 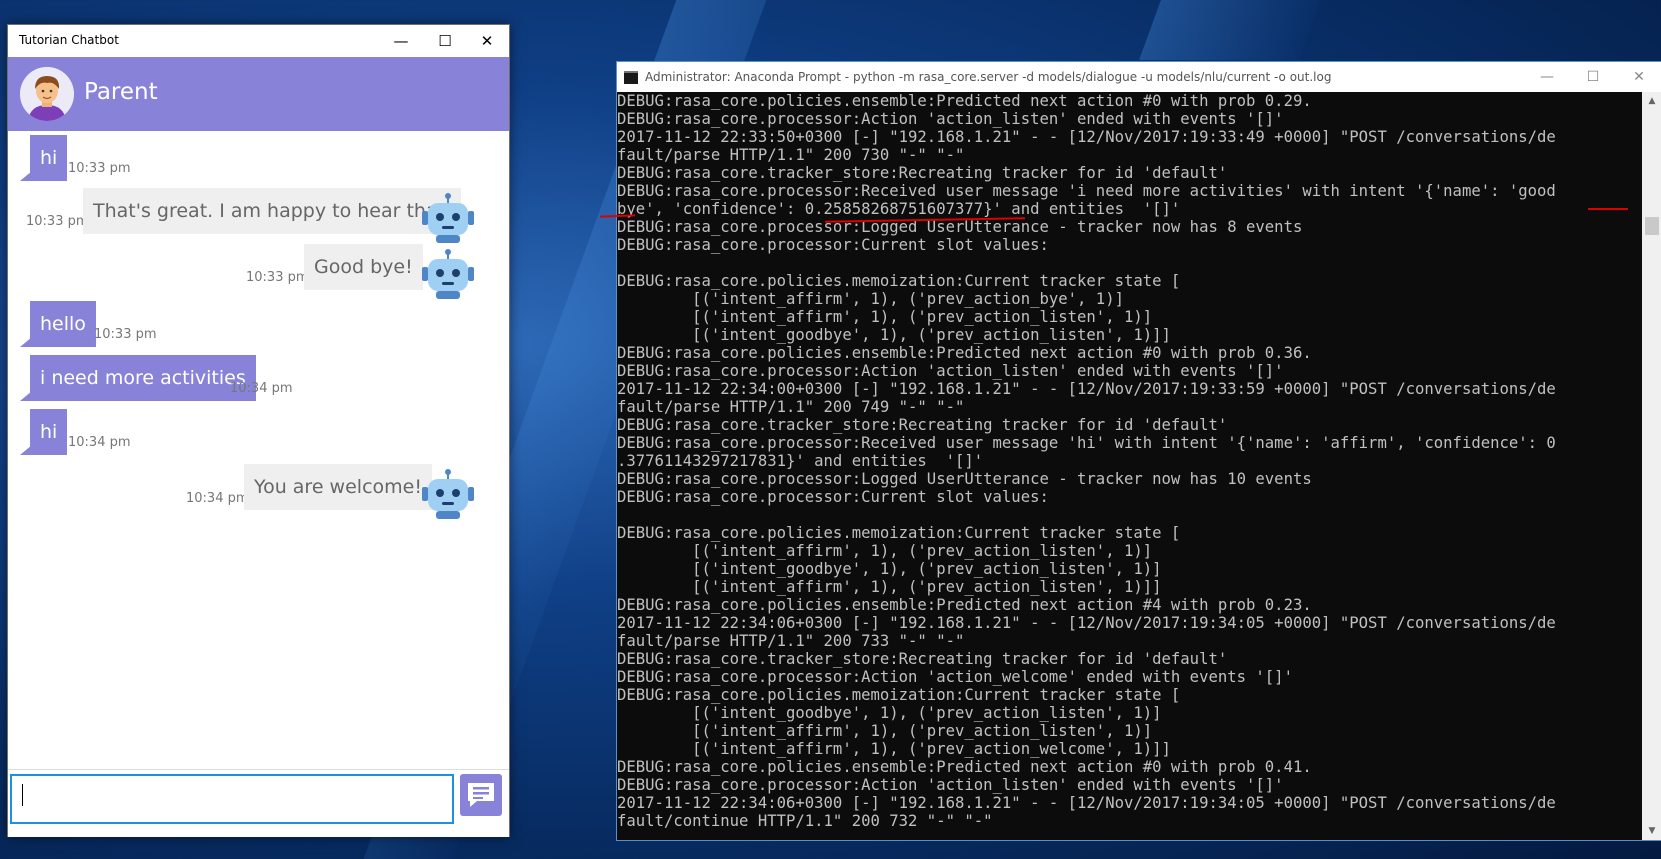 What do you see at coordinates (232, 799) in the screenshot?
I see `message-input` at bounding box center [232, 799].